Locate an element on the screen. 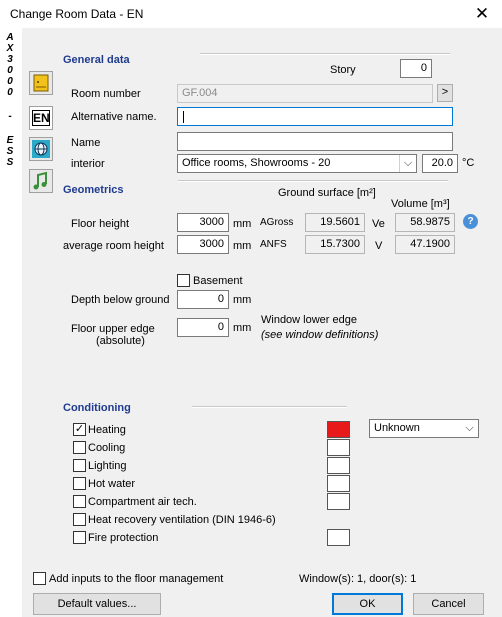  temperature-field: 20.0 is located at coordinates (440, 163).